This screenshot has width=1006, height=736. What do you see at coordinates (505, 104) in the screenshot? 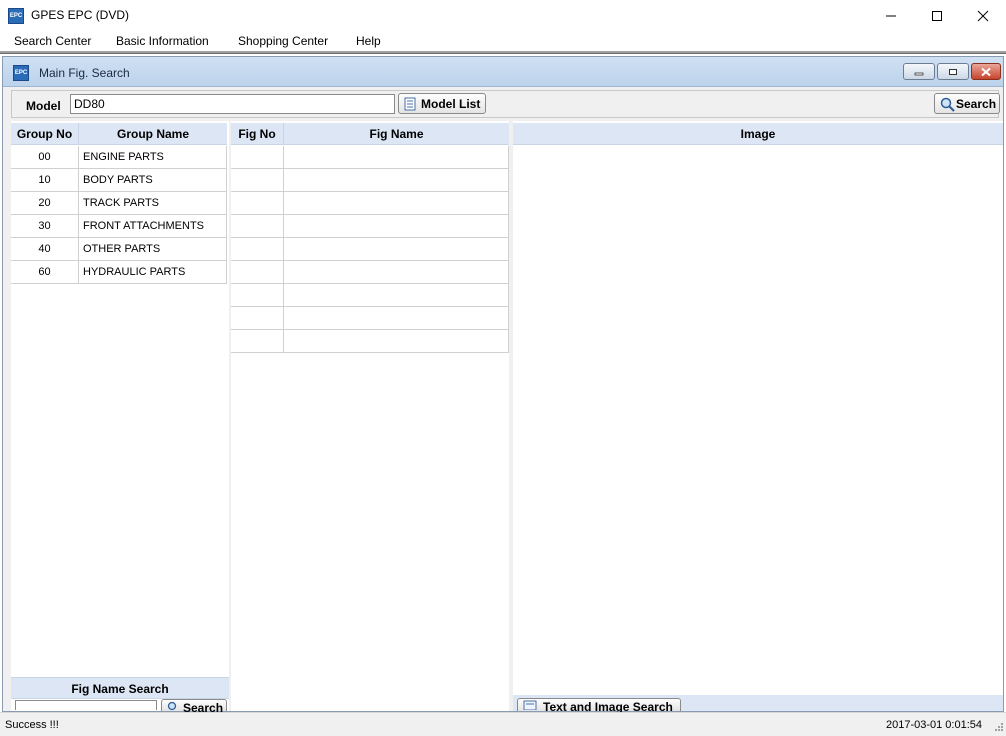
I see `model-toolbar: Model Model List Search` at bounding box center [505, 104].